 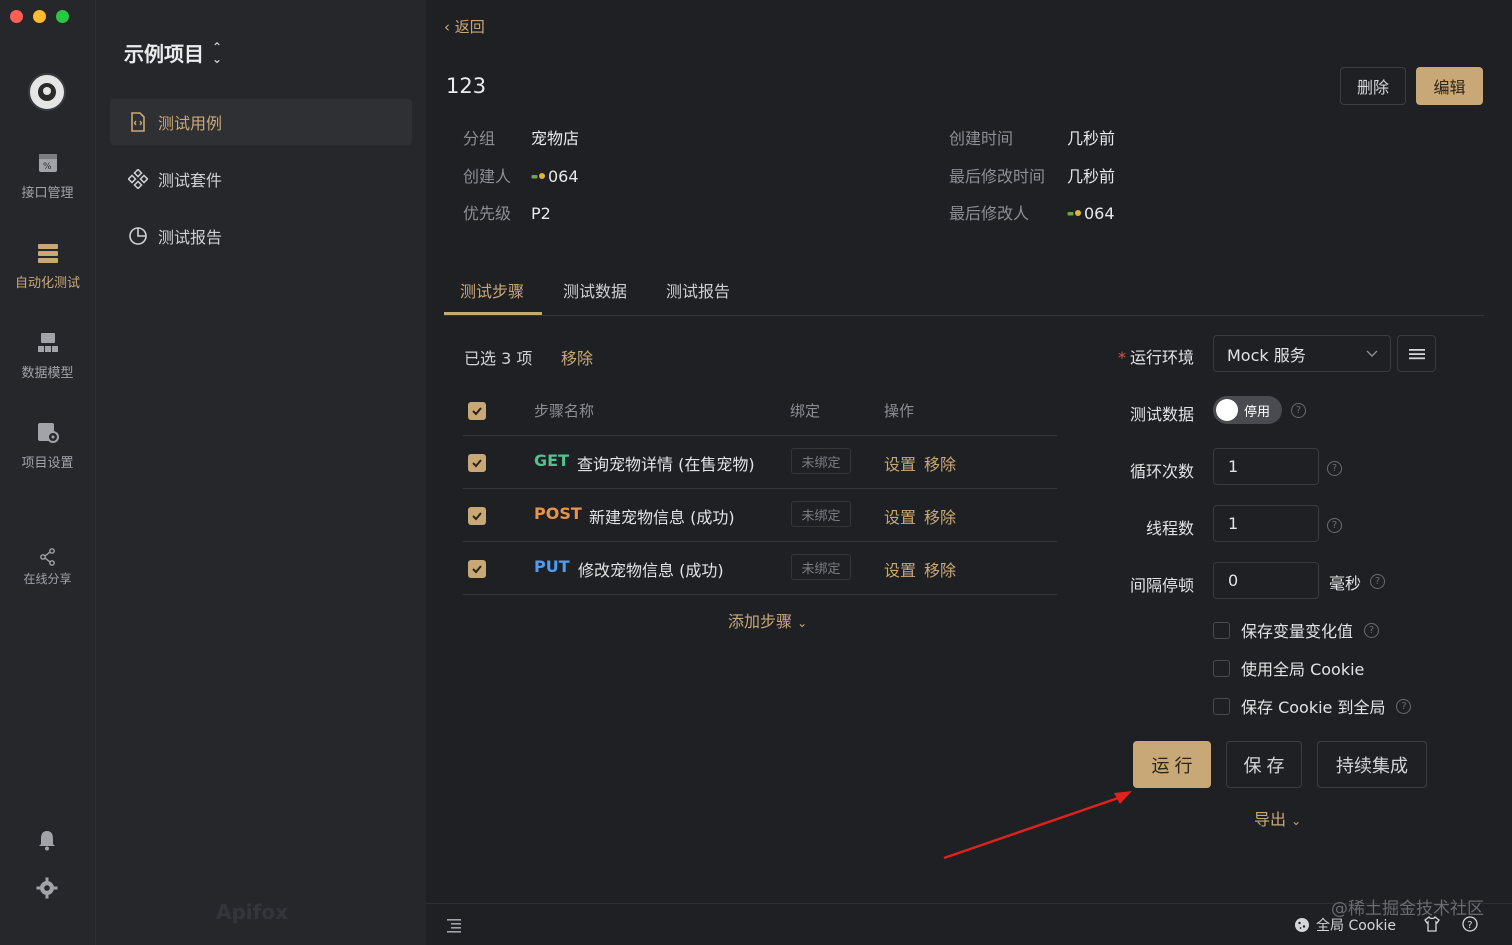 I want to click on bell-icon, so click(x=47, y=840).